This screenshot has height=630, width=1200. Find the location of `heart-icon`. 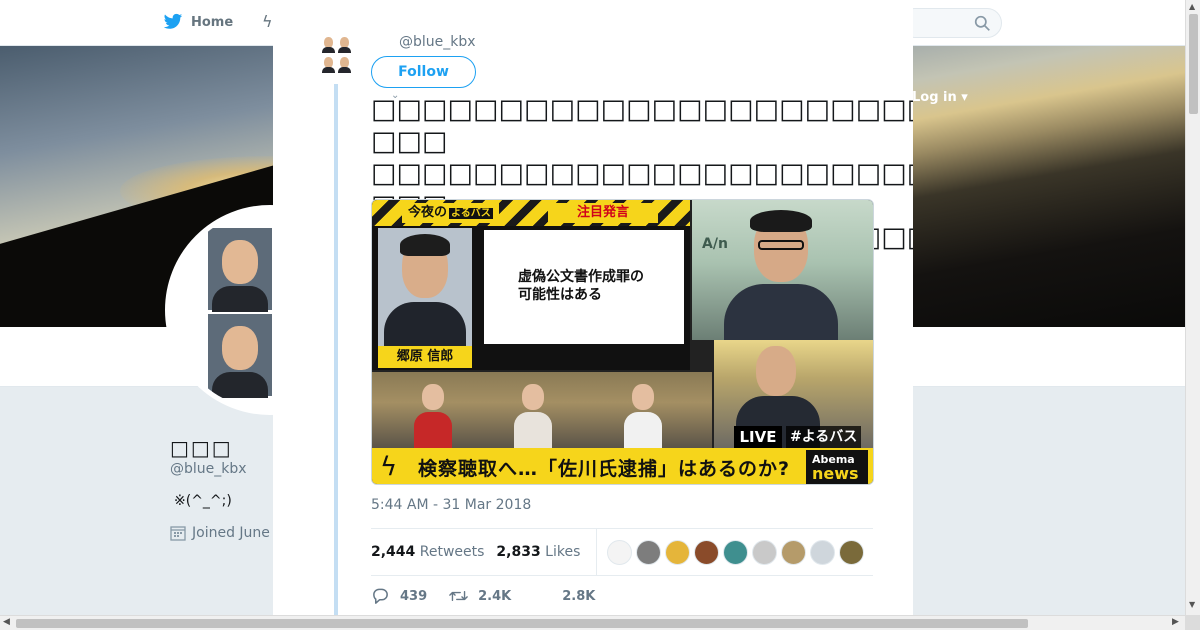

heart-icon is located at coordinates (543, 596).